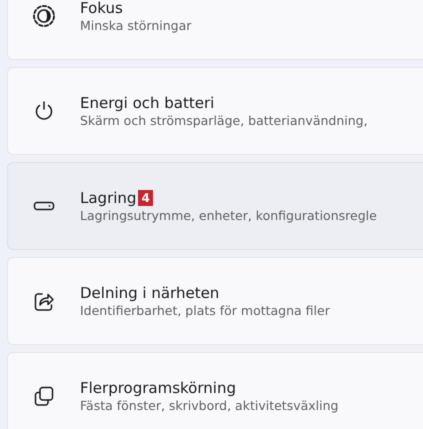 Image resolution: width=423 pixels, height=429 pixels. Describe the element at coordinates (158, 388) in the screenshot. I see `setting-title: Flerprogramskörning` at that location.